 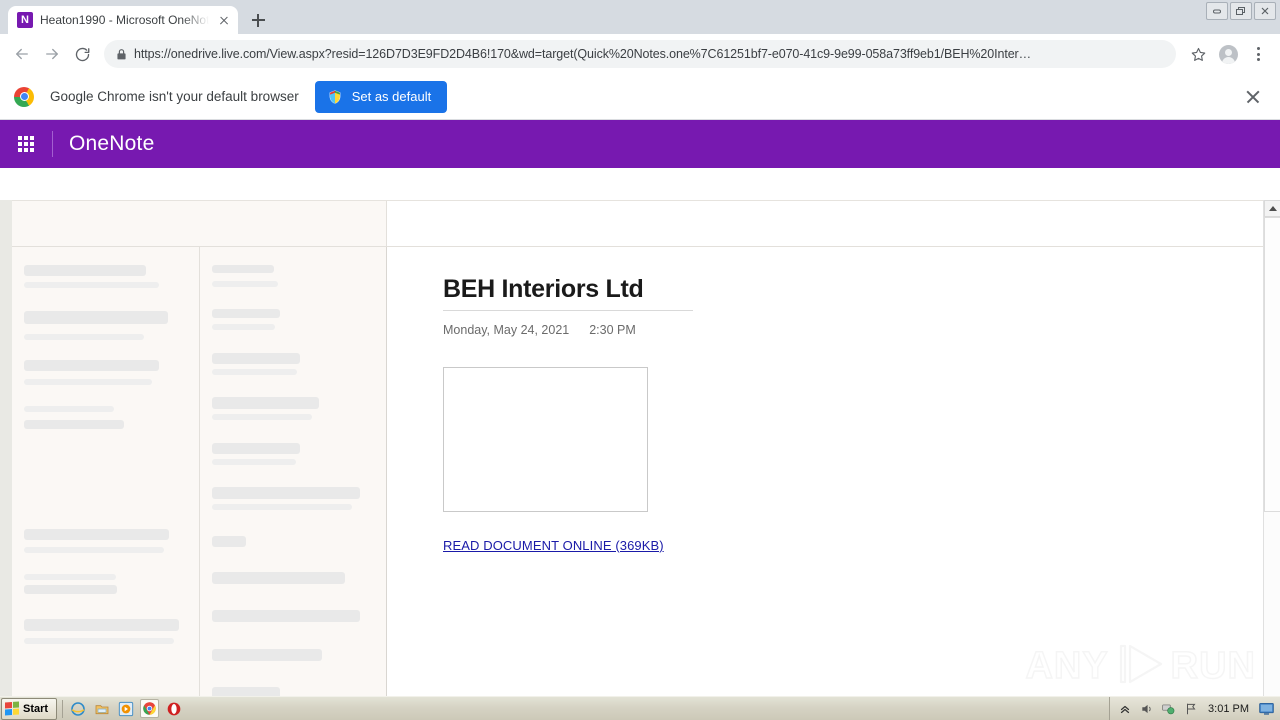 I want to click on left-gutter, so click(x=6, y=460).